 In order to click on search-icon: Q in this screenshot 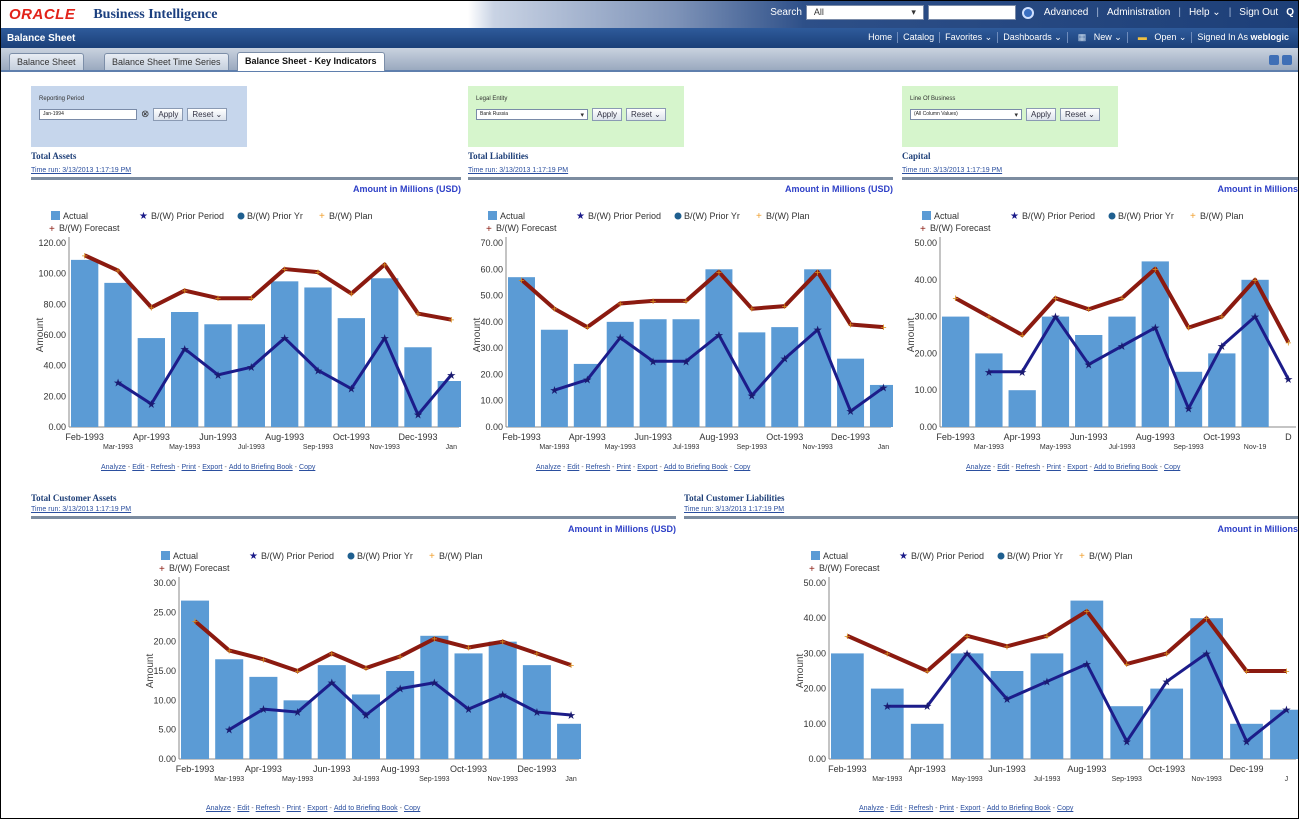, I will do `click(1290, 12)`.